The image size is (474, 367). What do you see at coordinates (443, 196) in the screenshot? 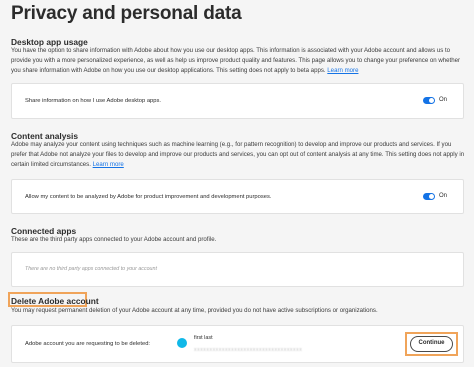
I see `content-analysis-toggle-state: On` at bounding box center [443, 196].